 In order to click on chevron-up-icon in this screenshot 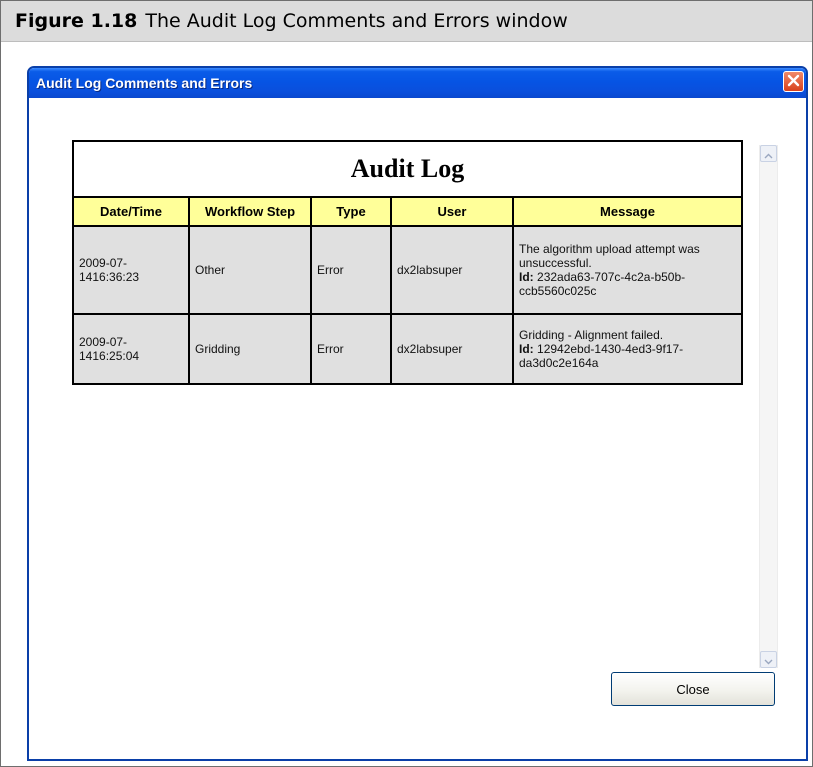, I will do `click(768, 153)`.